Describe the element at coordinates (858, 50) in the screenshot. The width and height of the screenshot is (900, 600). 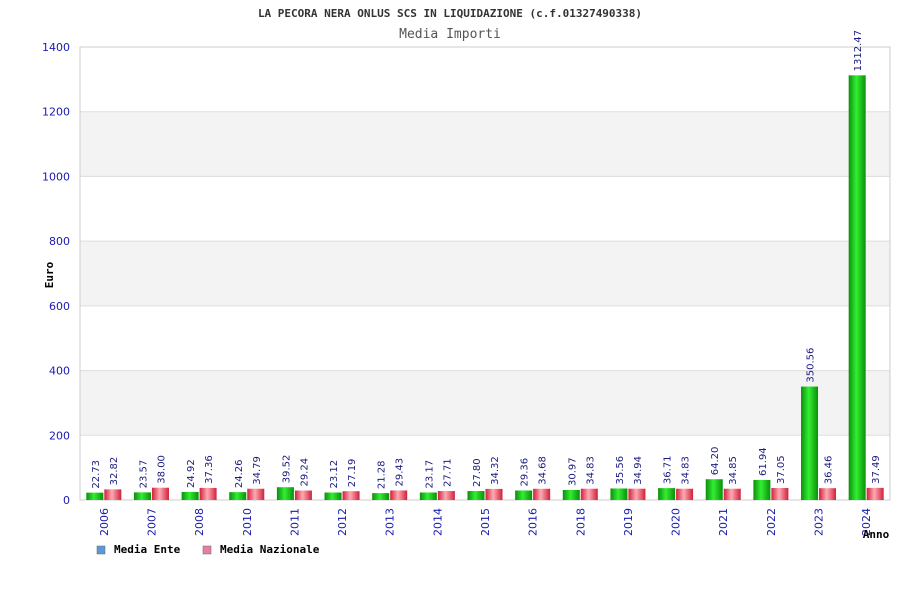
I see `data-label-media-ente: 1312.47` at that location.